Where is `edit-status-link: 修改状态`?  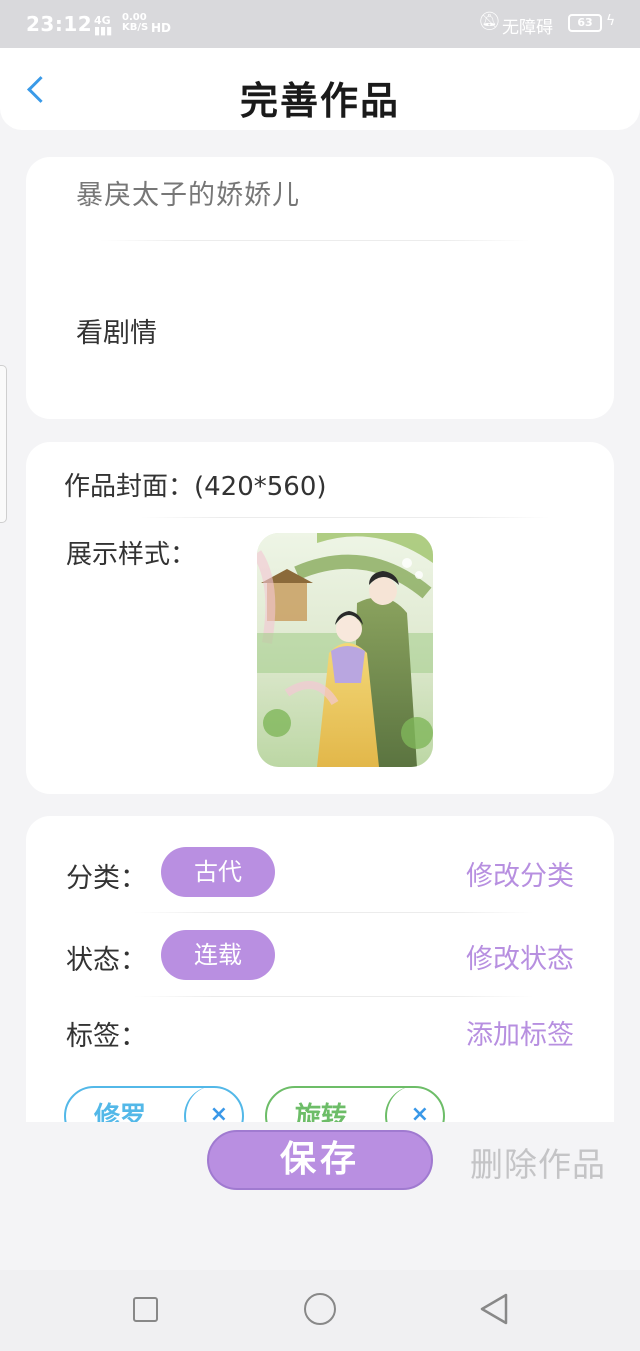 edit-status-link: 修改状态 is located at coordinates (520, 956).